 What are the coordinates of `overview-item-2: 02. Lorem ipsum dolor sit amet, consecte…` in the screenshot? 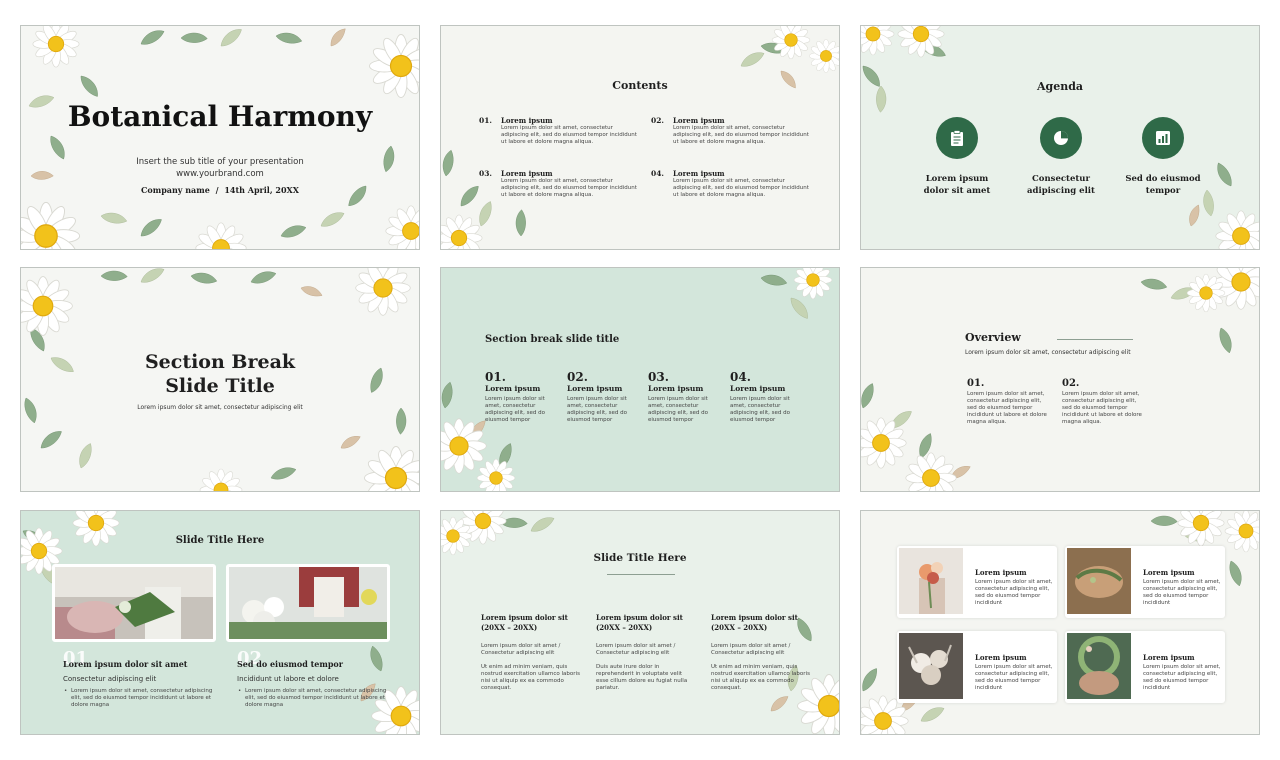 It's located at (1102, 401).